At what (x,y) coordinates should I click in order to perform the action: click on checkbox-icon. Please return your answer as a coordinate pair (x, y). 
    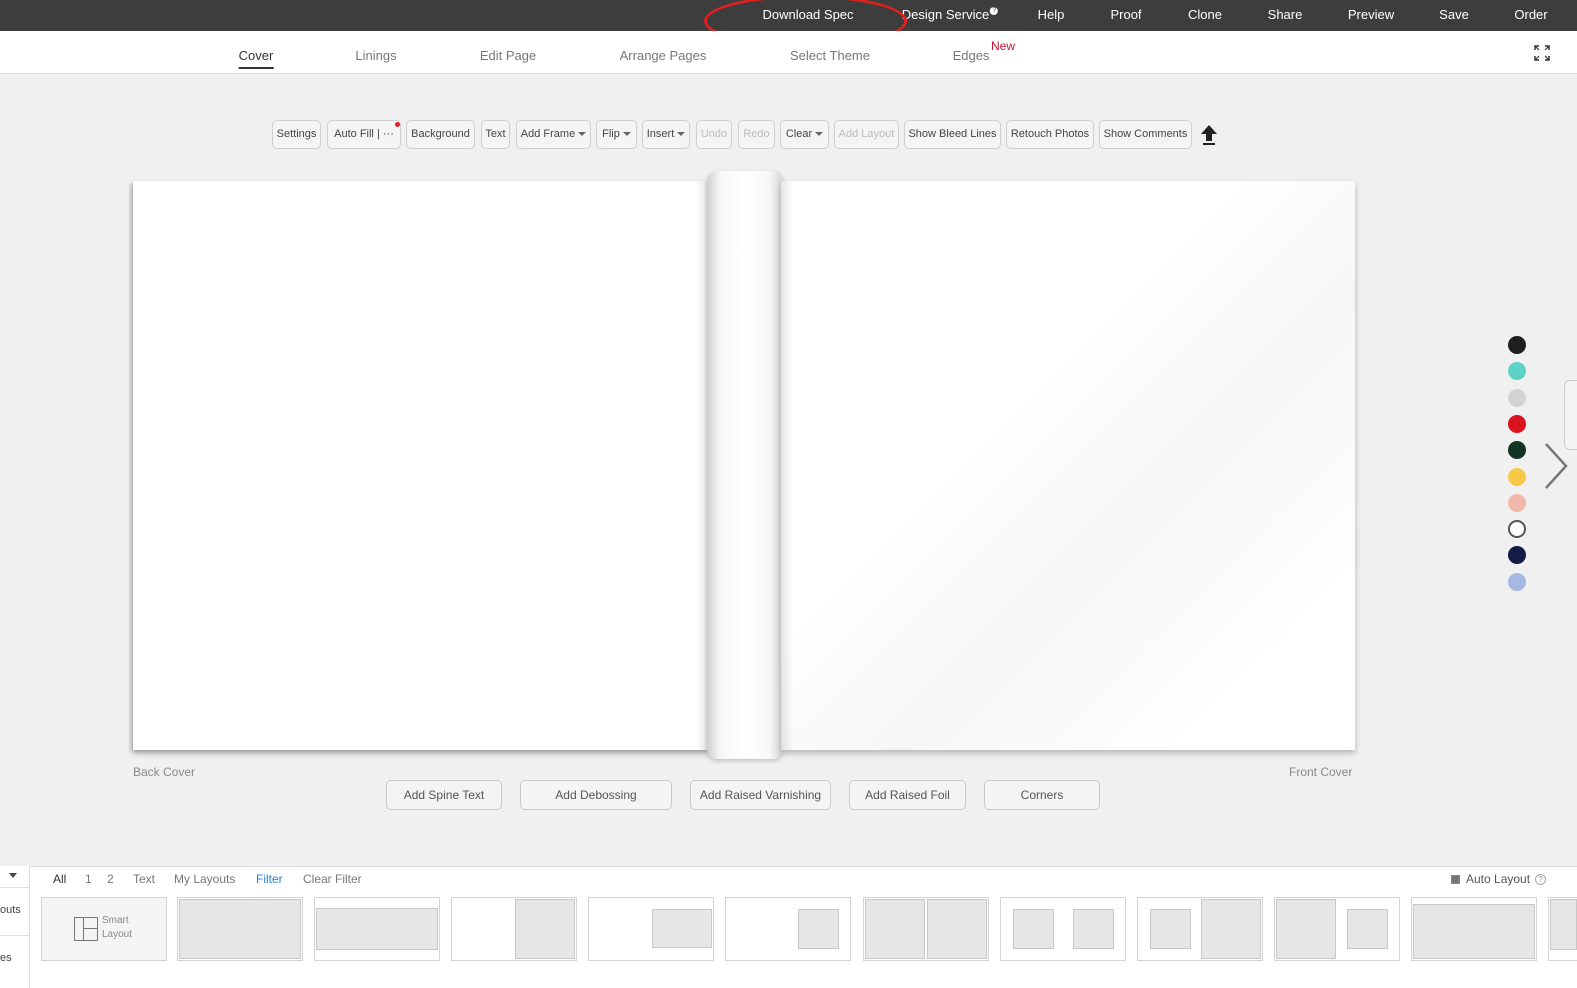
    Looking at the image, I should click on (1455, 880).